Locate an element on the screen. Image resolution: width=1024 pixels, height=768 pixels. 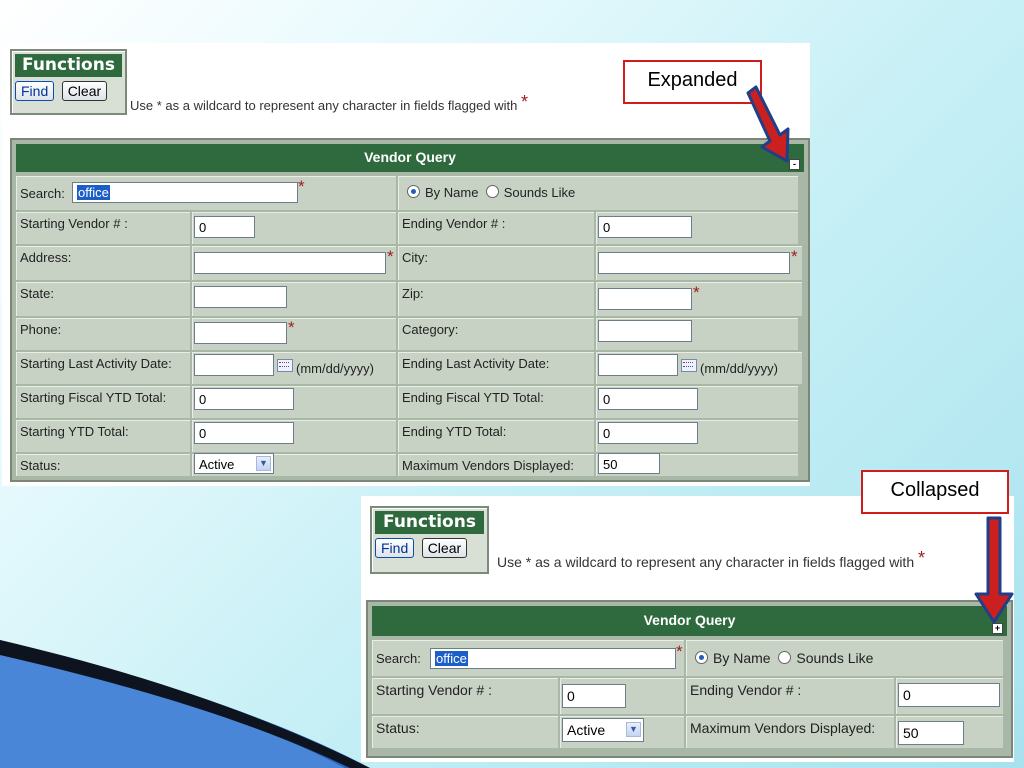
decorative-swoosh is located at coordinates (185, 704).